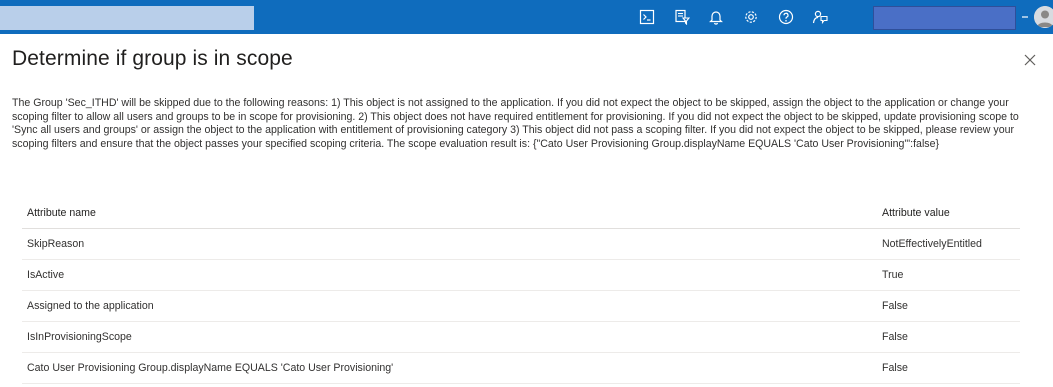 Image resolution: width=1053 pixels, height=387 pixels. Describe the element at coordinates (449, 275) in the screenshot. I see `attribute-name-cell: IsActive` at that location.